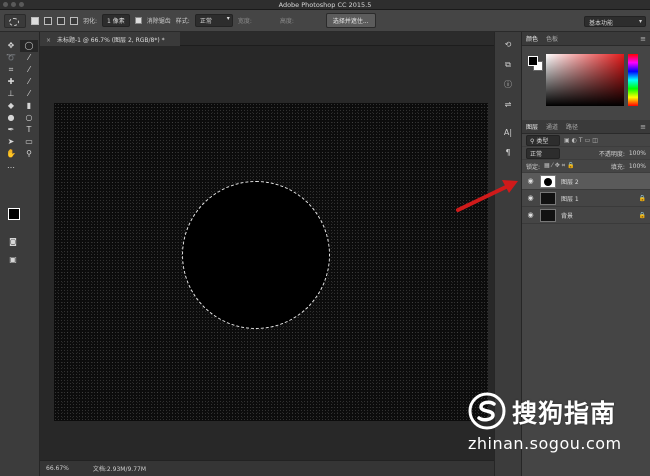 The height and width of the screenshot is (476, 650). I want to click on crop-tool-icon: ⌗, so click(11, 70).